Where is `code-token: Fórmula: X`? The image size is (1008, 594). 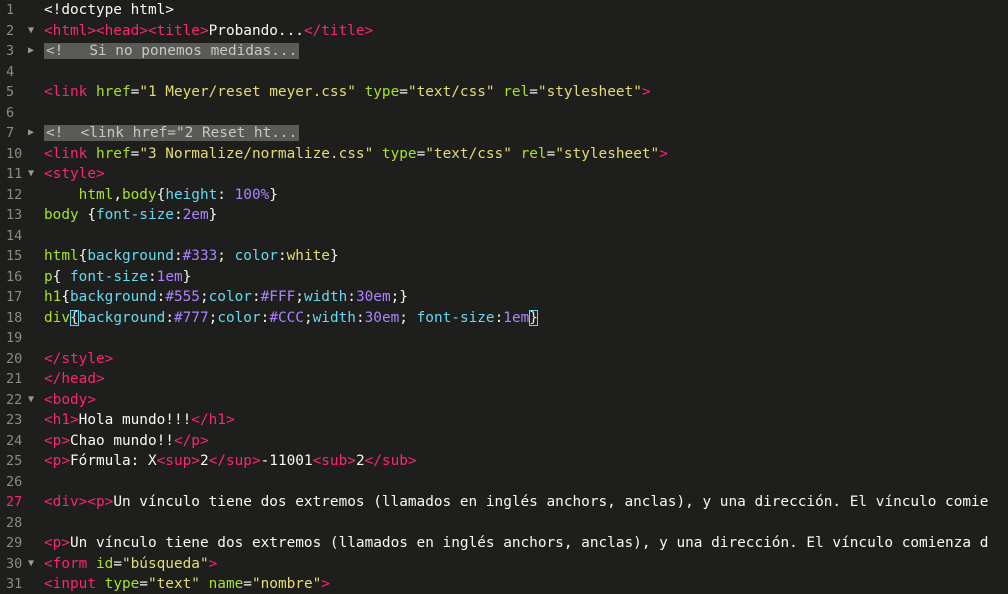 code-token: Fórmula: X is located at coordinates (113, 461).